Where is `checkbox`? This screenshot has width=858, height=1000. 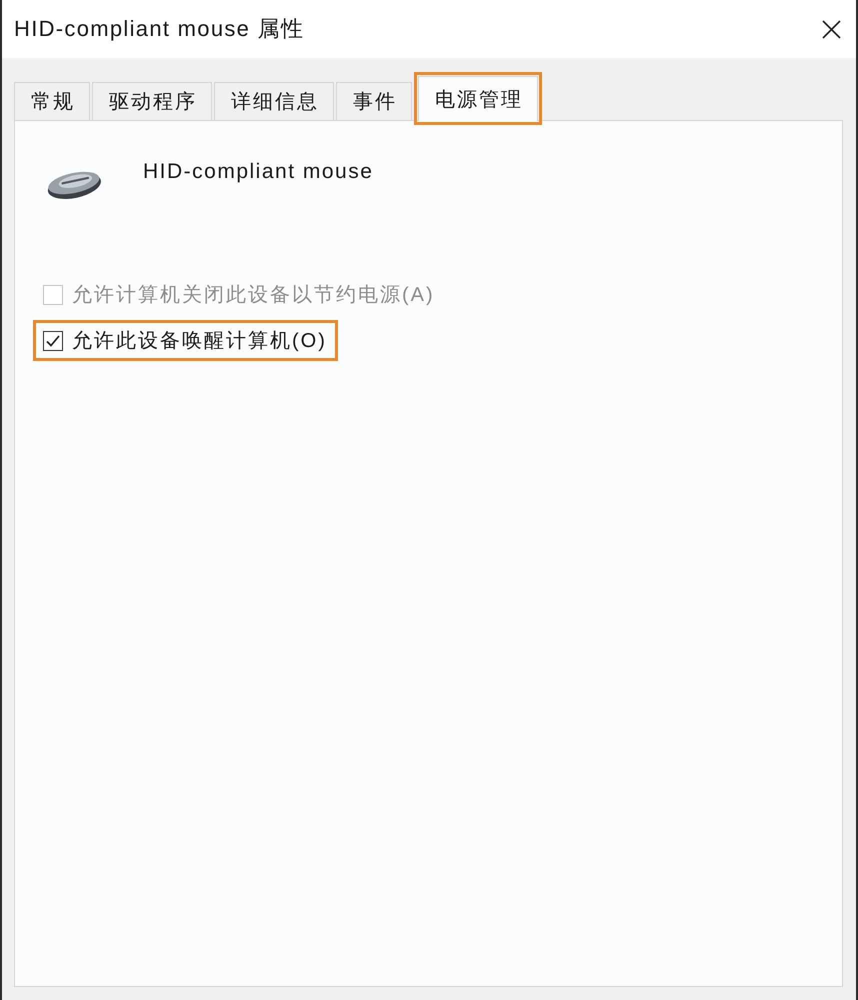 checkbox is located at coordinates (53, 340).